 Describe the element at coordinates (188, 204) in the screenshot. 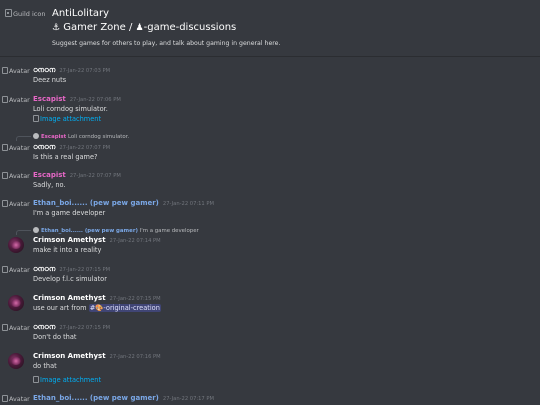

I see `timestamp: 27-Jan-22 07:11 PM` at that location.